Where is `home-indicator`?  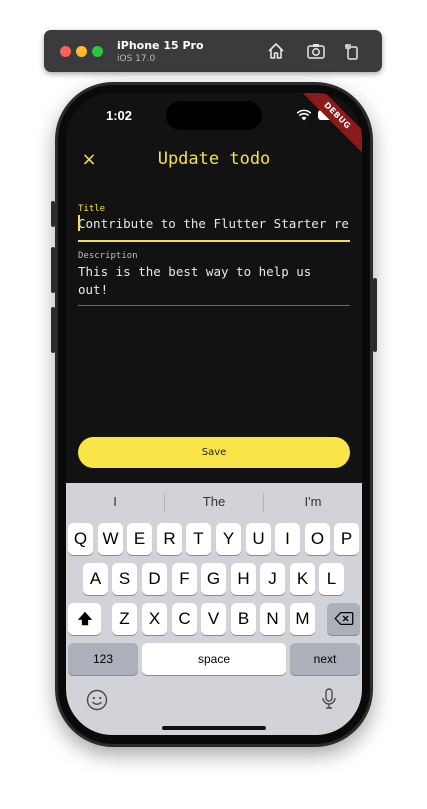 home-indicator is located at coordinates (214, 728).